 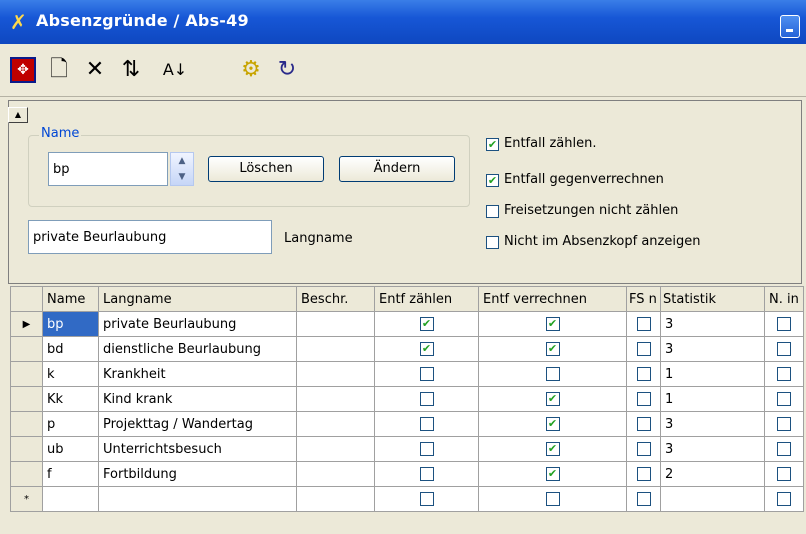 What do you see at coordinates (287, 70) in the screenshot?
I see `refresh-icon: ↻` at bounding box center [287, 70].